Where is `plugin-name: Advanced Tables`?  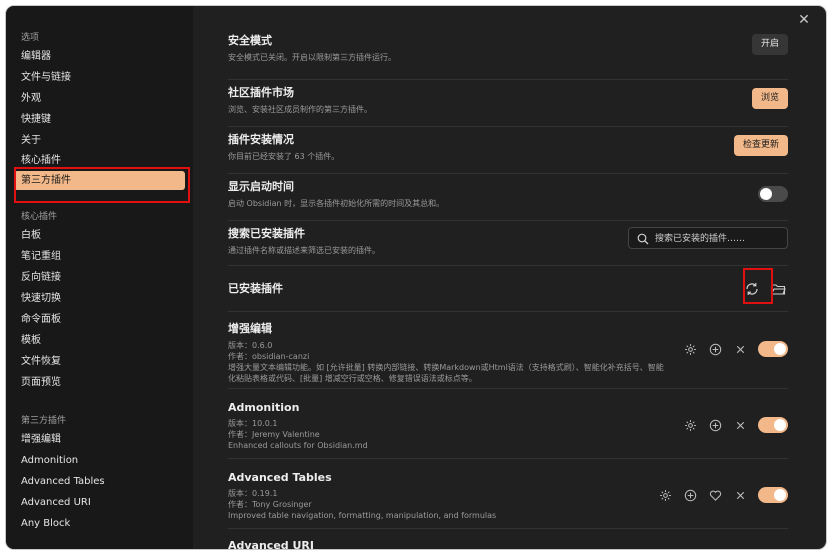 plugin-name: Advanced Tables is located at coordinates (280, 477).